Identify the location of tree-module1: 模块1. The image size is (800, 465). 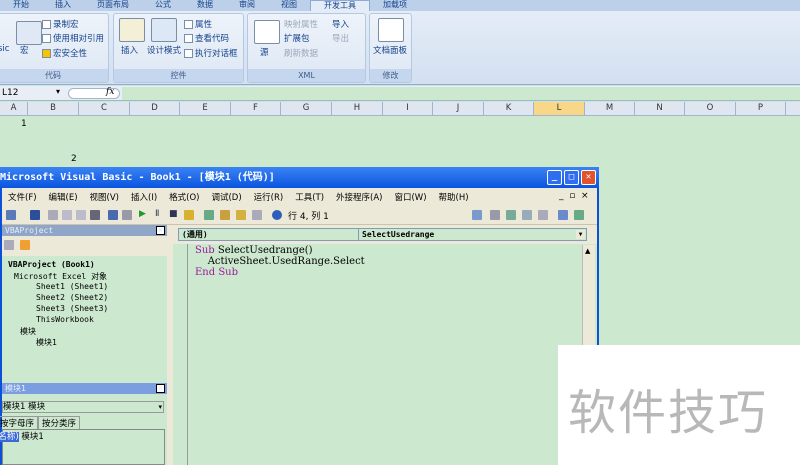
(46, 342).